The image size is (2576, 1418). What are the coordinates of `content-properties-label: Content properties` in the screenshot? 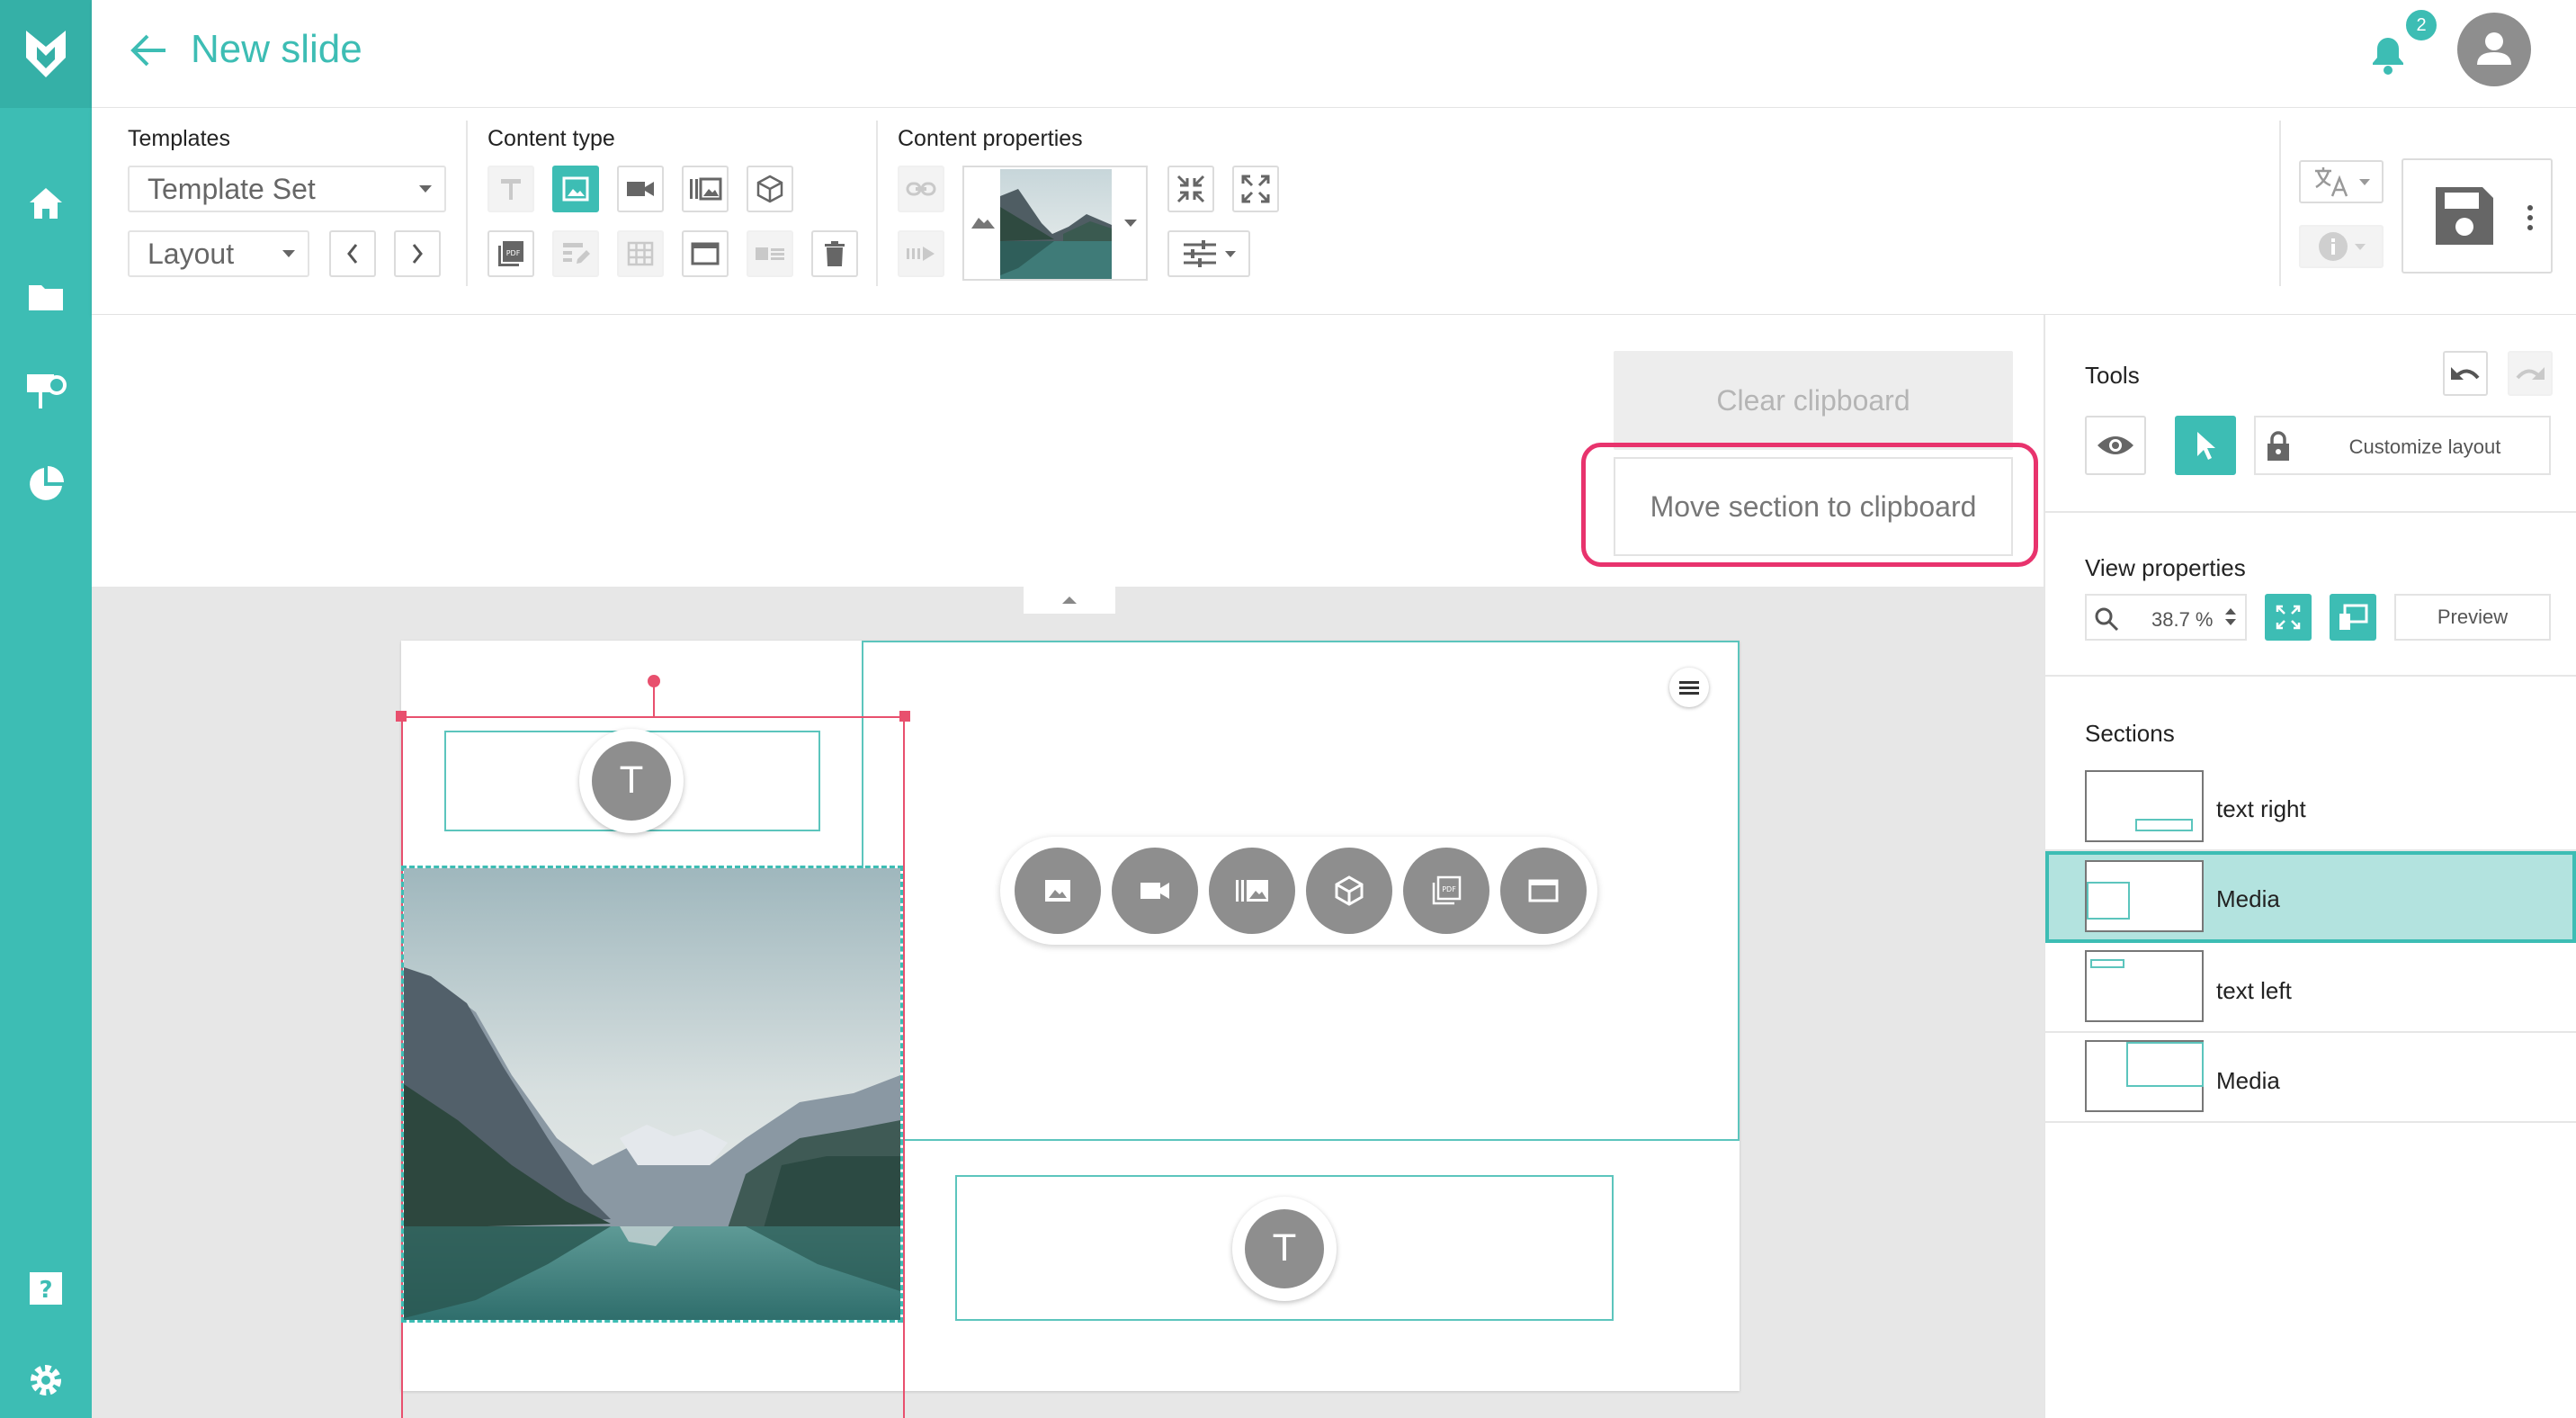 It's located at (990, 138).